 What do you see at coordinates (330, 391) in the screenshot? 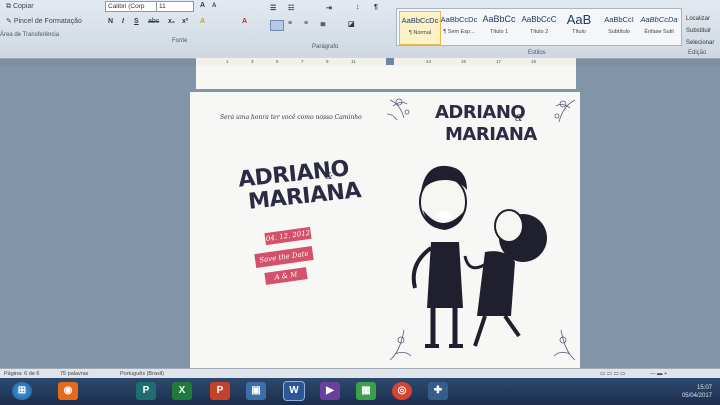
I see `media-icon: ▶` at bounding box center [330, 391].